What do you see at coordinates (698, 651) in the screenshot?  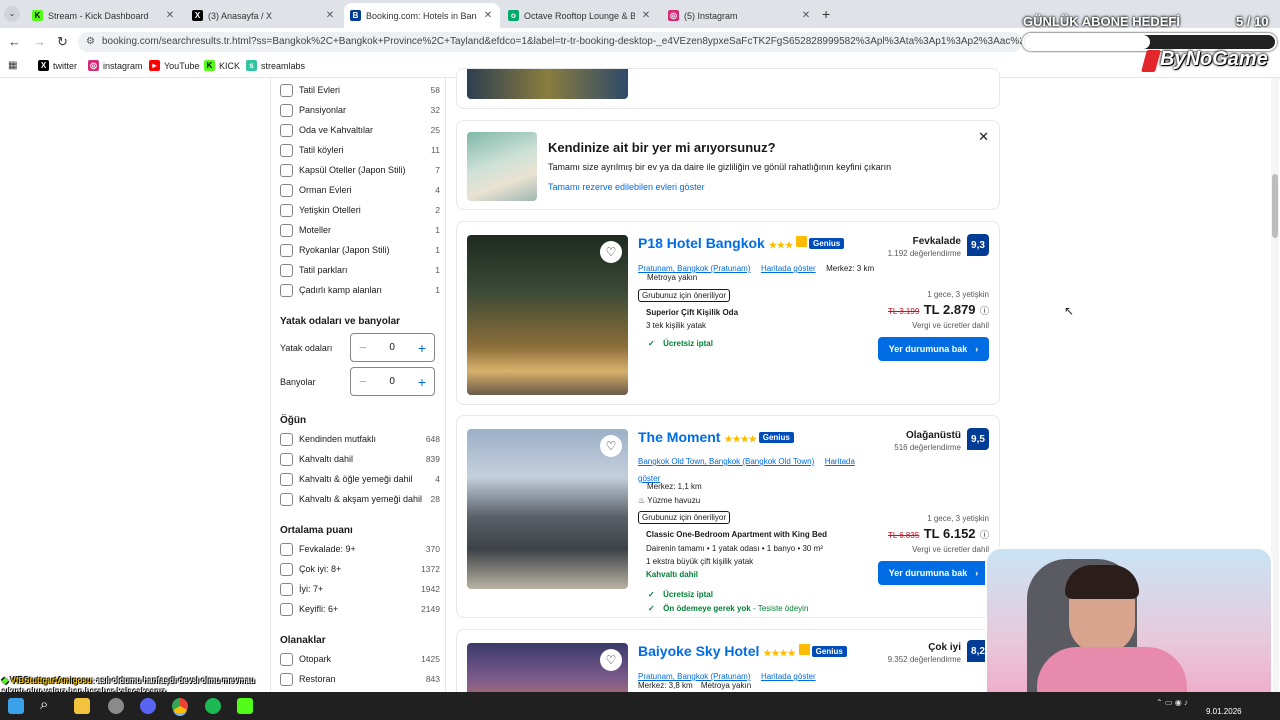 I see `hotel-name: Baiyoke Sky Hotel` at bounding box center [698, 651].